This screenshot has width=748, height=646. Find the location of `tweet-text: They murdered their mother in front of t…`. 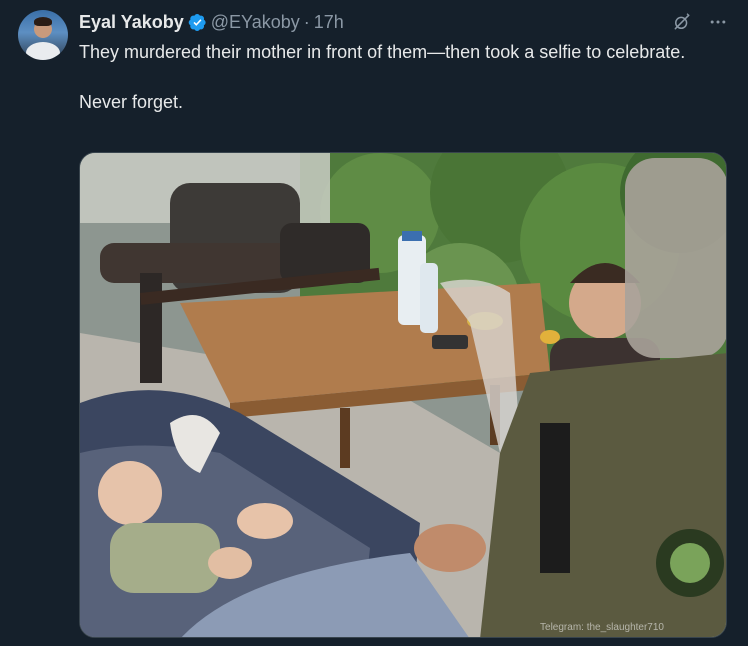

tweet-text: They murdered their mother in front of t… is located at coordinates (399, 77).